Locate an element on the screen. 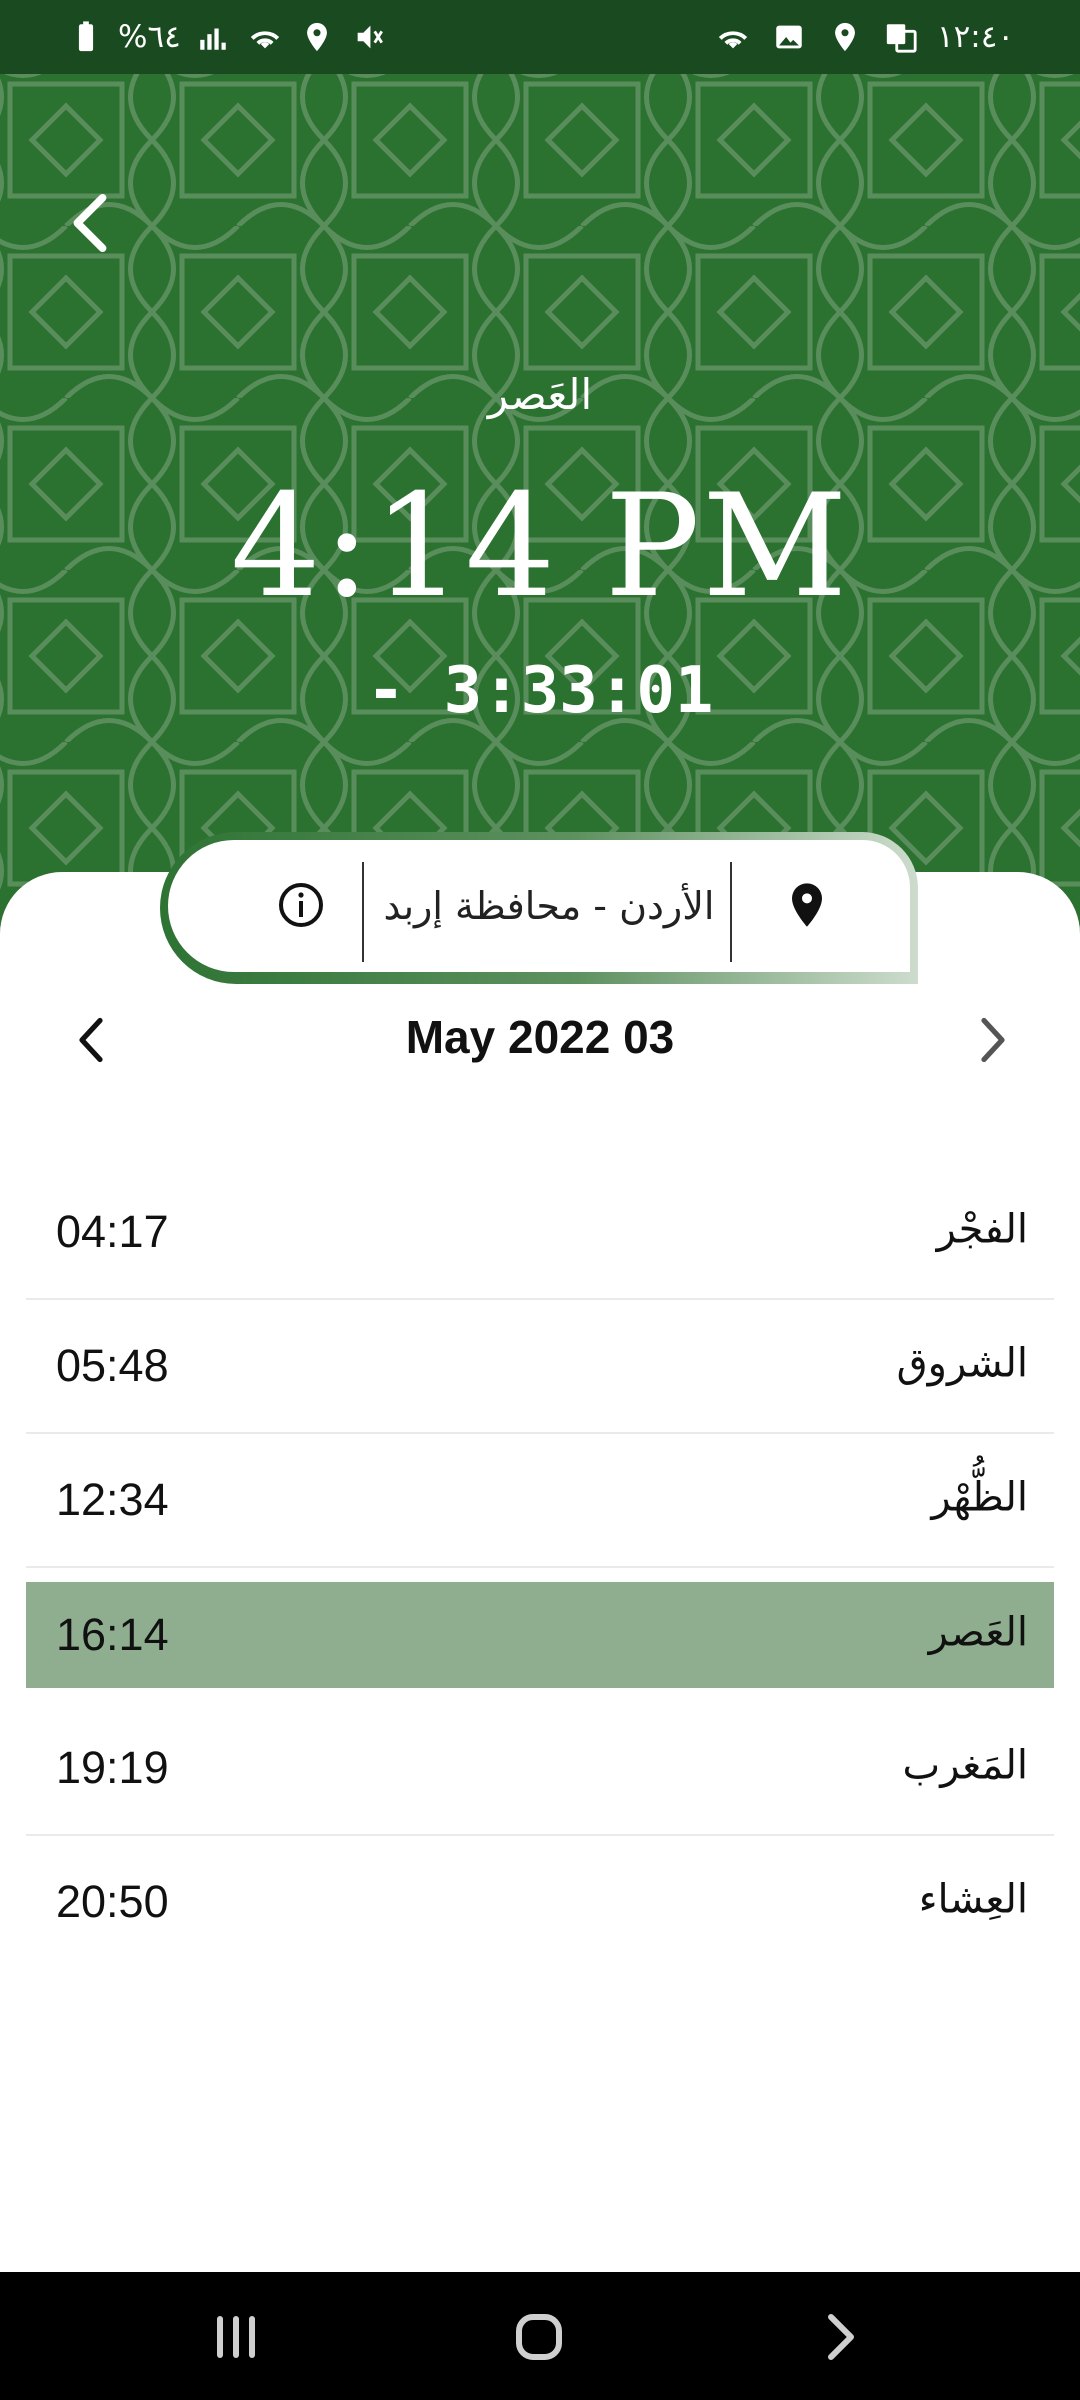 The image size is (1080, 2400). location-bar: الأردن - محافظة إربد is located at coordinates (539, 908).